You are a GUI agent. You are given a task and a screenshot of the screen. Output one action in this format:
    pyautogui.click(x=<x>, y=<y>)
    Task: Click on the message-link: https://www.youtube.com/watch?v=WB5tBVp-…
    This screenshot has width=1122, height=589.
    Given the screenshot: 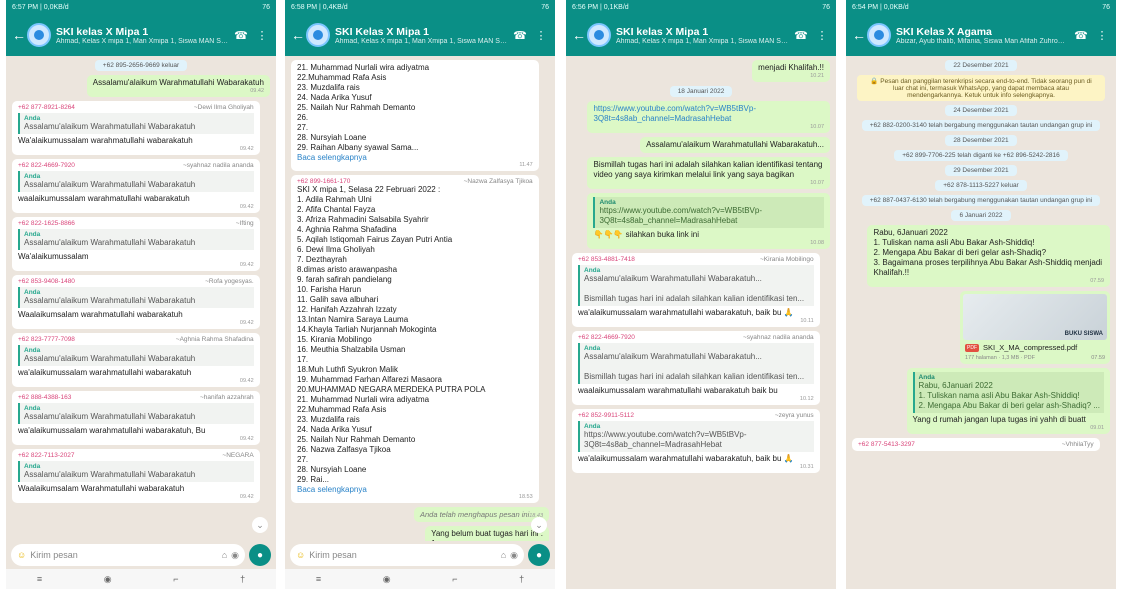 What is the action you would take?
    pyautogui.click(x=708, y=114)
    